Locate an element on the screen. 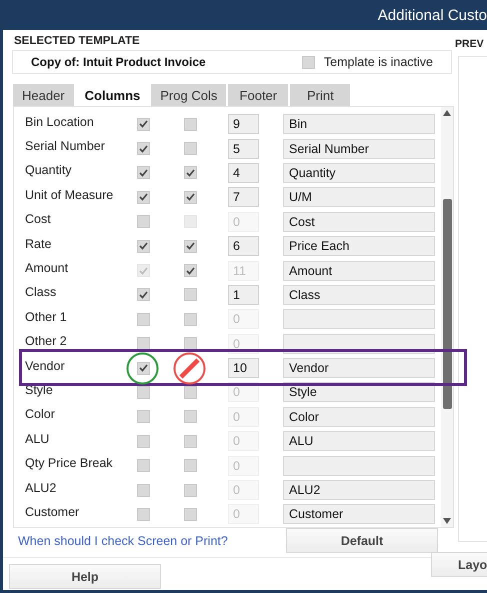  column-name: Style is located at coordinates (39, 389).